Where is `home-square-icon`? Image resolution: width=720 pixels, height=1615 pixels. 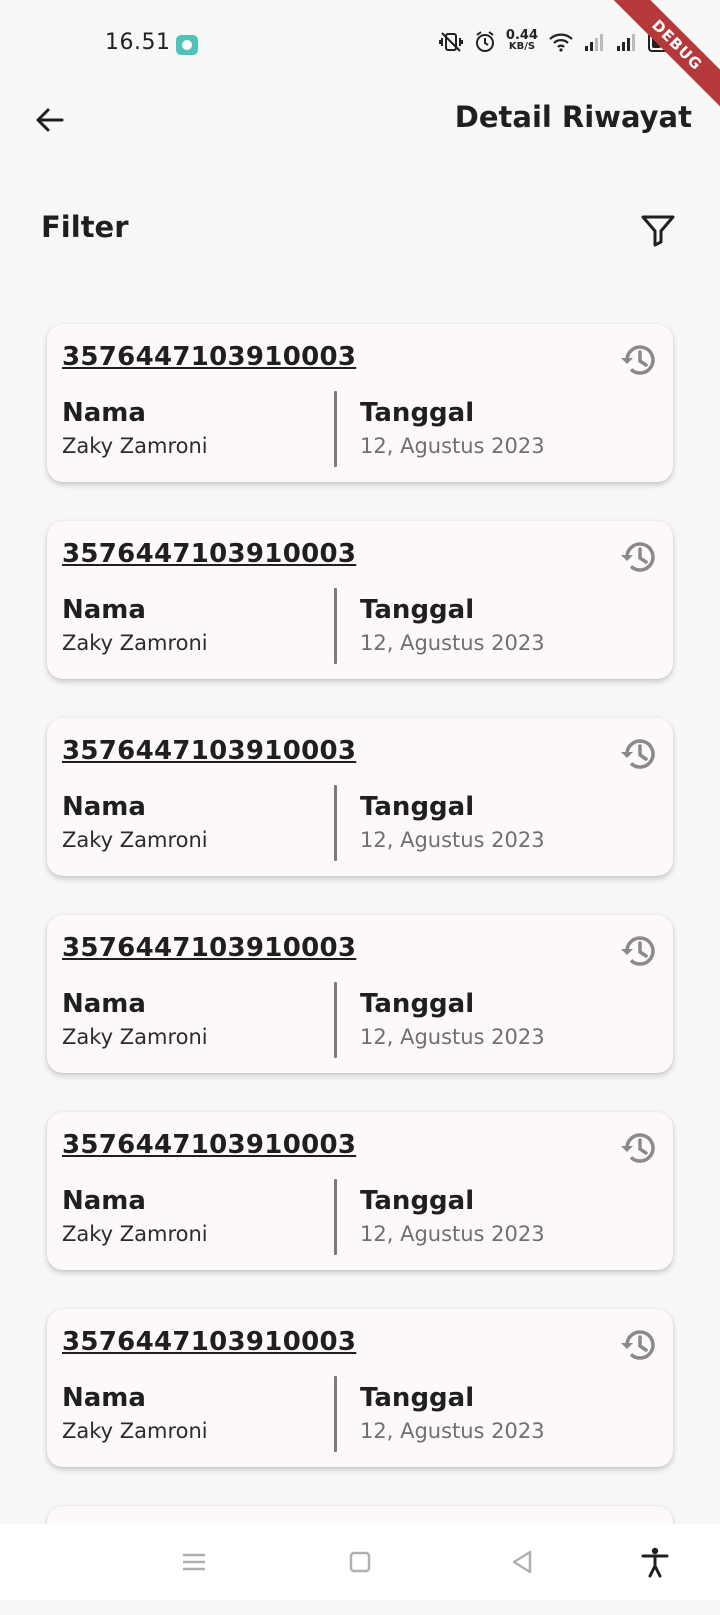 home-square-icon is located at coordinates (360, 1562).